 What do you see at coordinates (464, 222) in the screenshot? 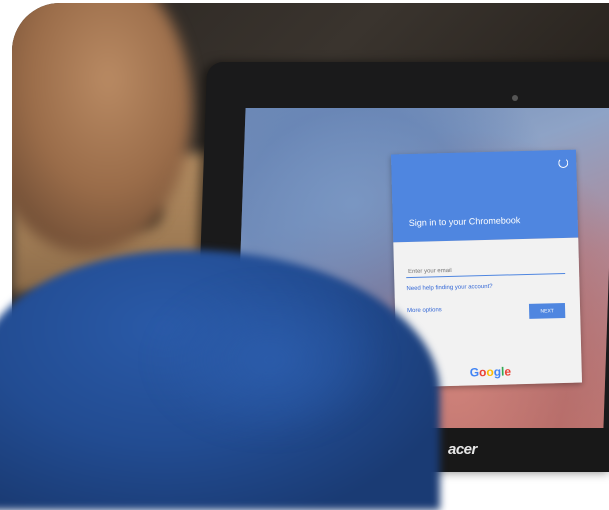
I see `card-title: Sign in to your Chromebook` at bounding box center [464, 222].